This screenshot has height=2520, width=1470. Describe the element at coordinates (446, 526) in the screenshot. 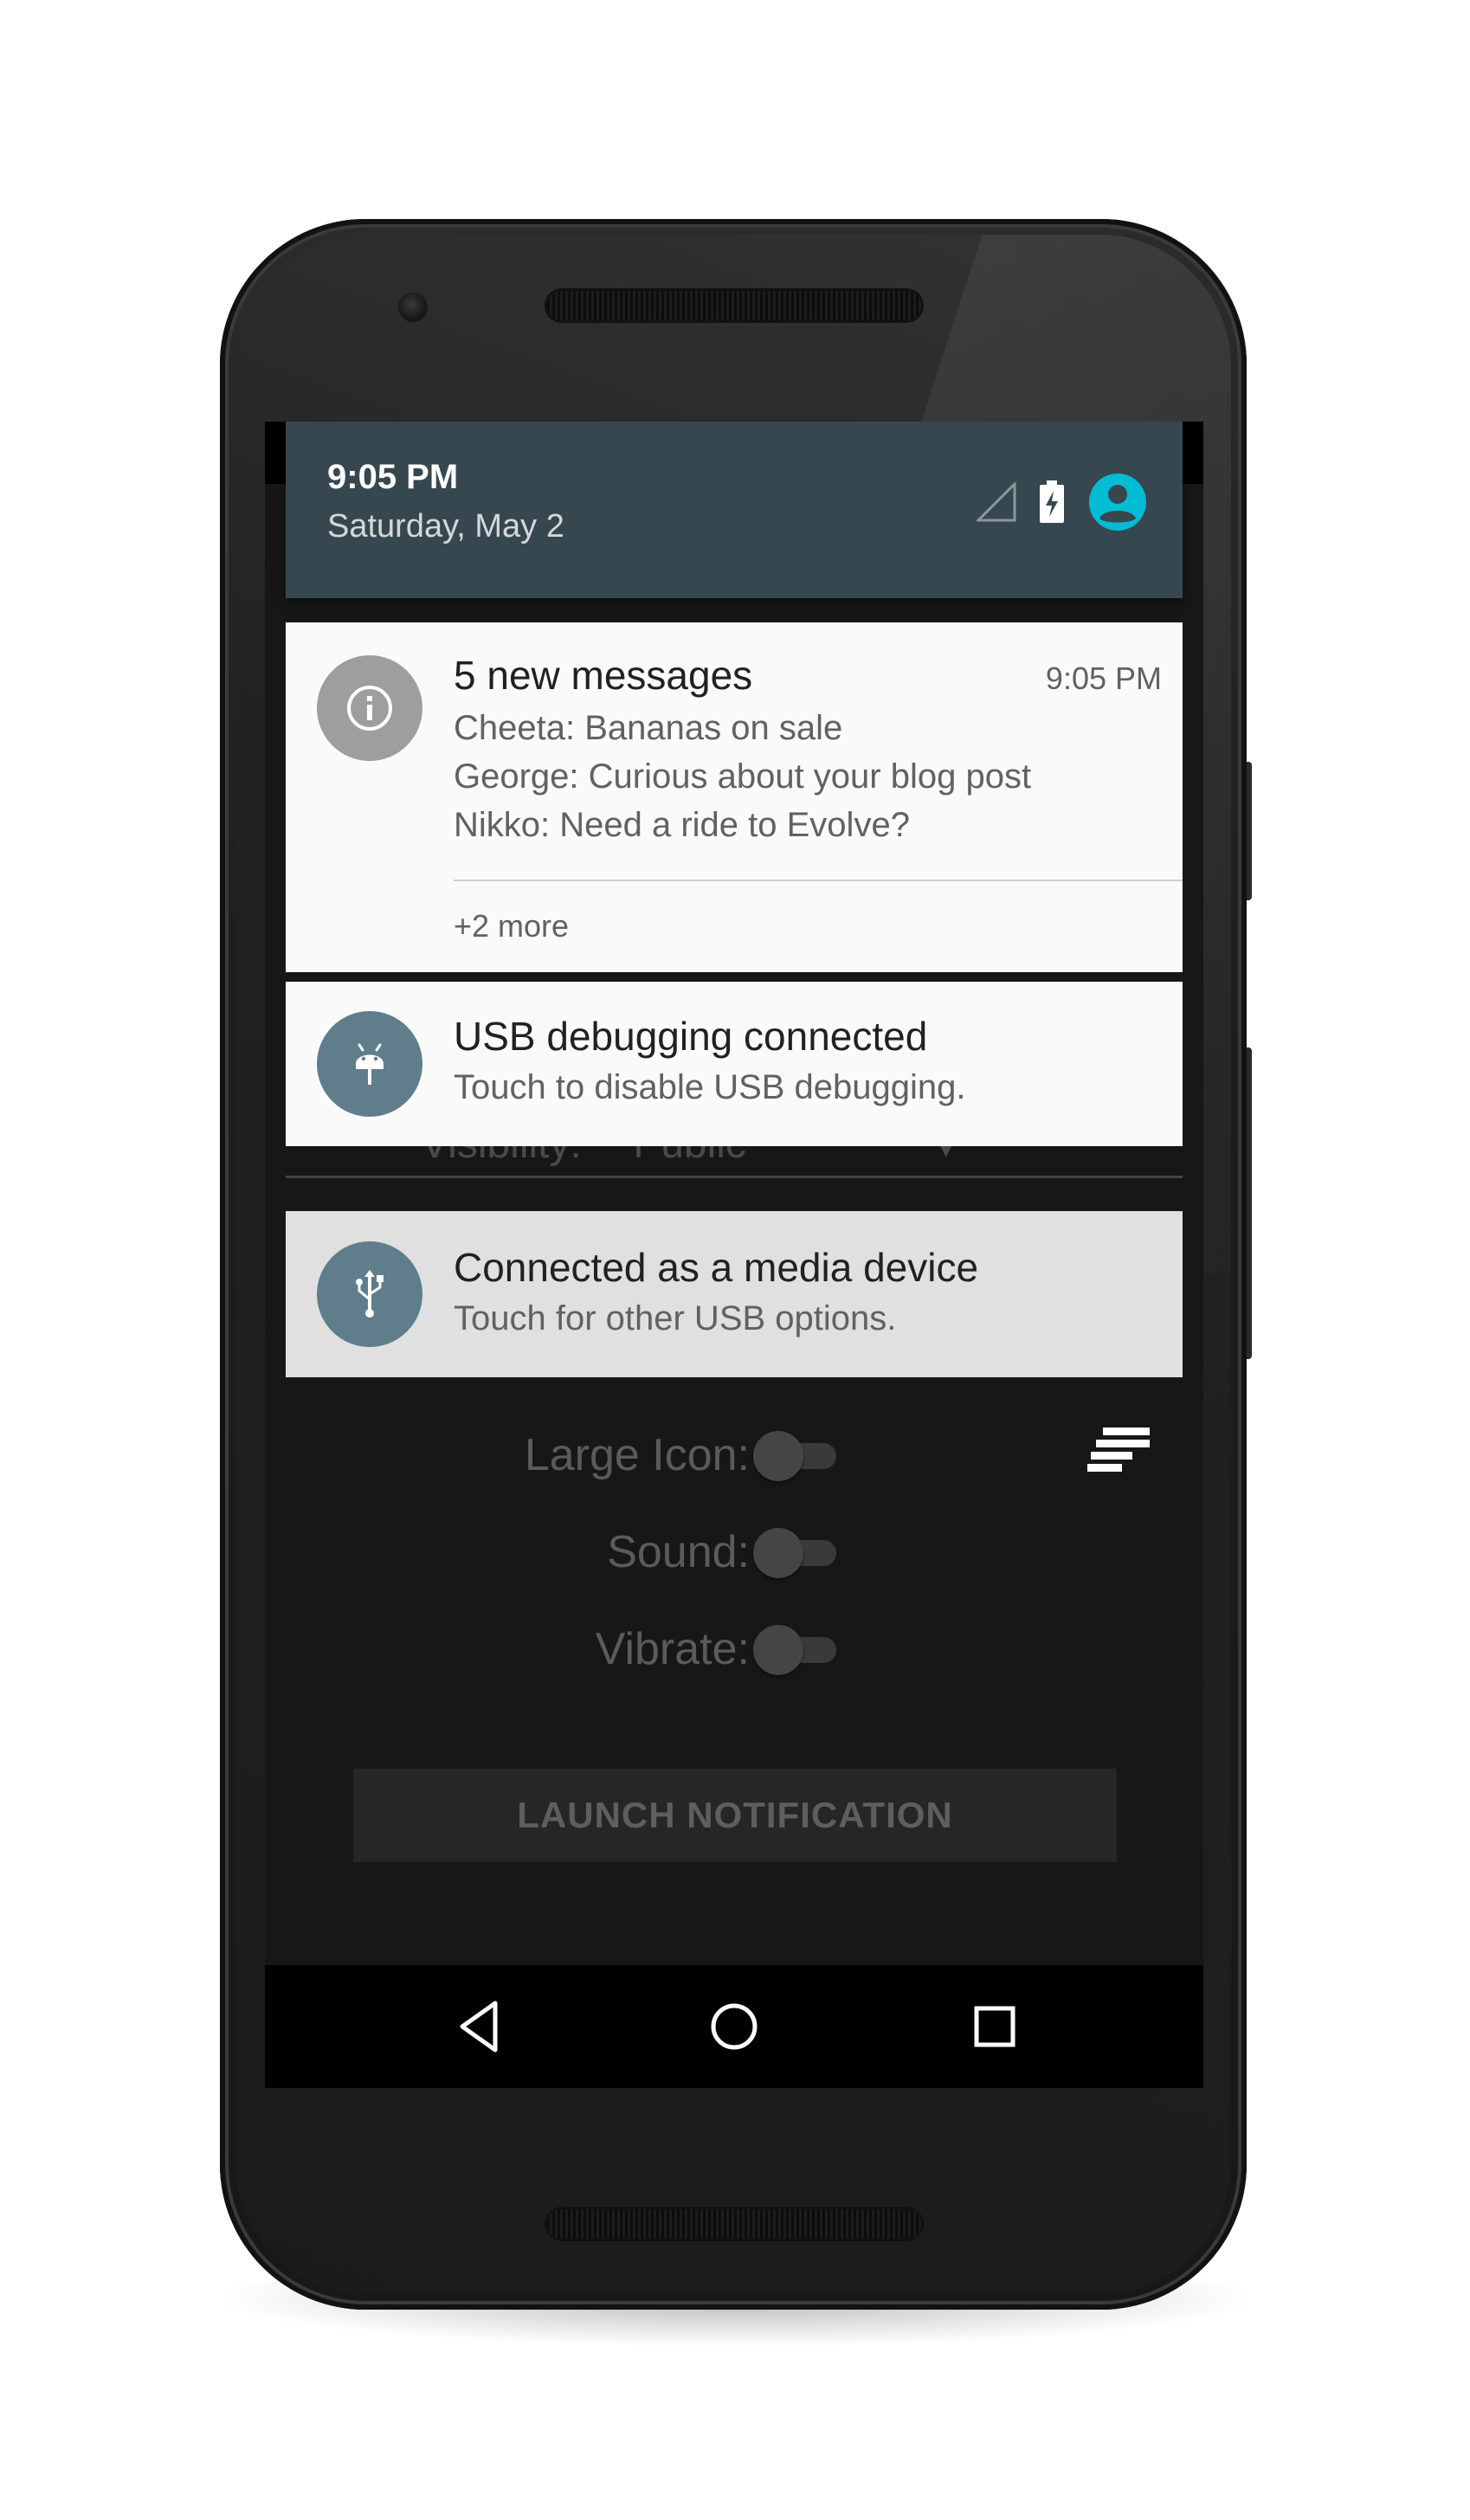

I see `date-text: Saturday, May 2` at that location.